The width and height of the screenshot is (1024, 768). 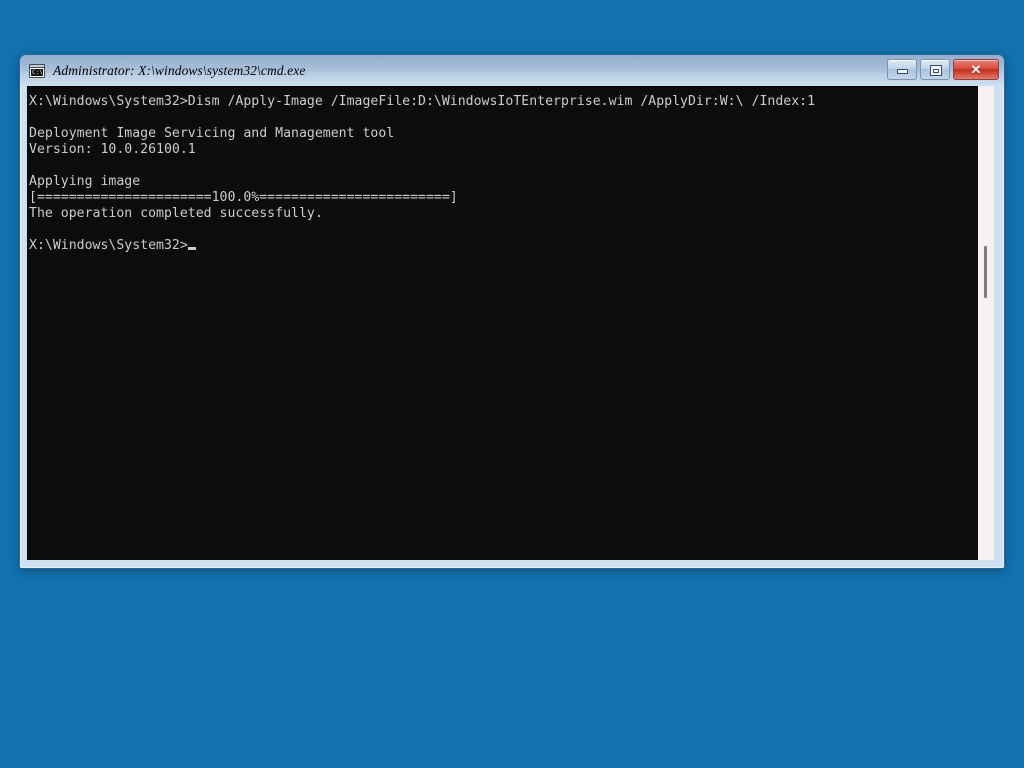 What do you see at coordinates (191, 248) in the screenshot?
I see `console-cursor` at bounding box center [191, 248].